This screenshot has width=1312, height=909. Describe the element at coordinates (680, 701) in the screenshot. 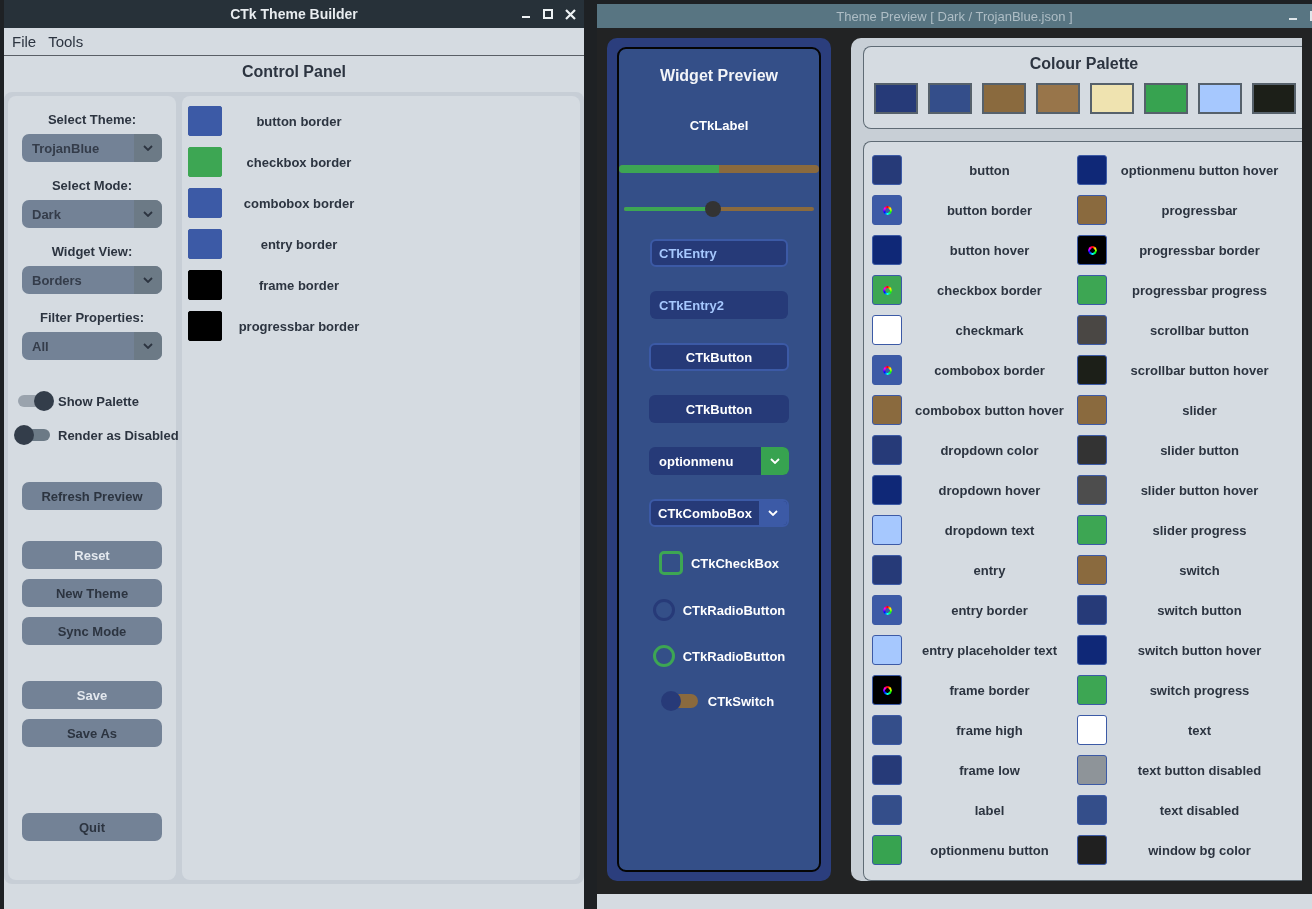

I see `switch-toggle` at that location.